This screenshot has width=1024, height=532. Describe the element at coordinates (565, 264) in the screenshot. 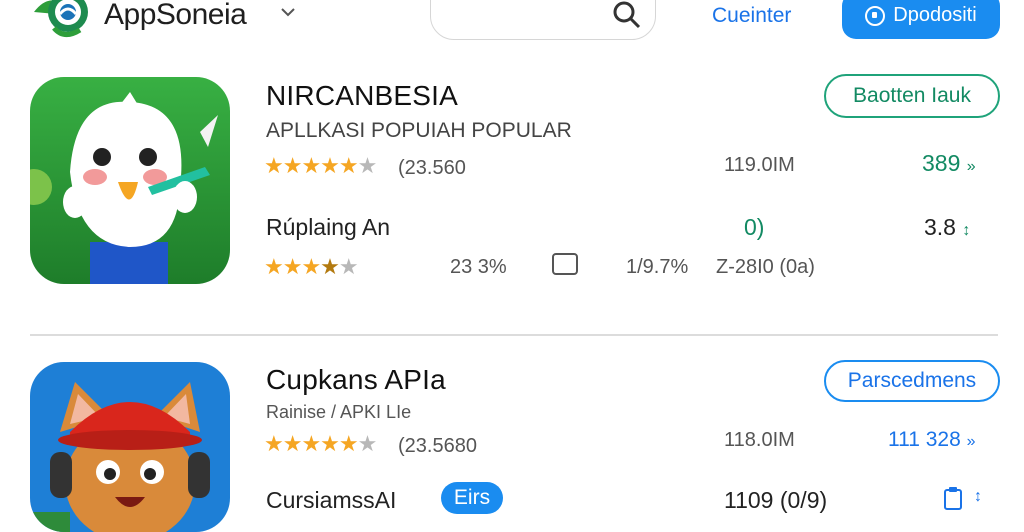

I see `sim-card-icon` at that location.